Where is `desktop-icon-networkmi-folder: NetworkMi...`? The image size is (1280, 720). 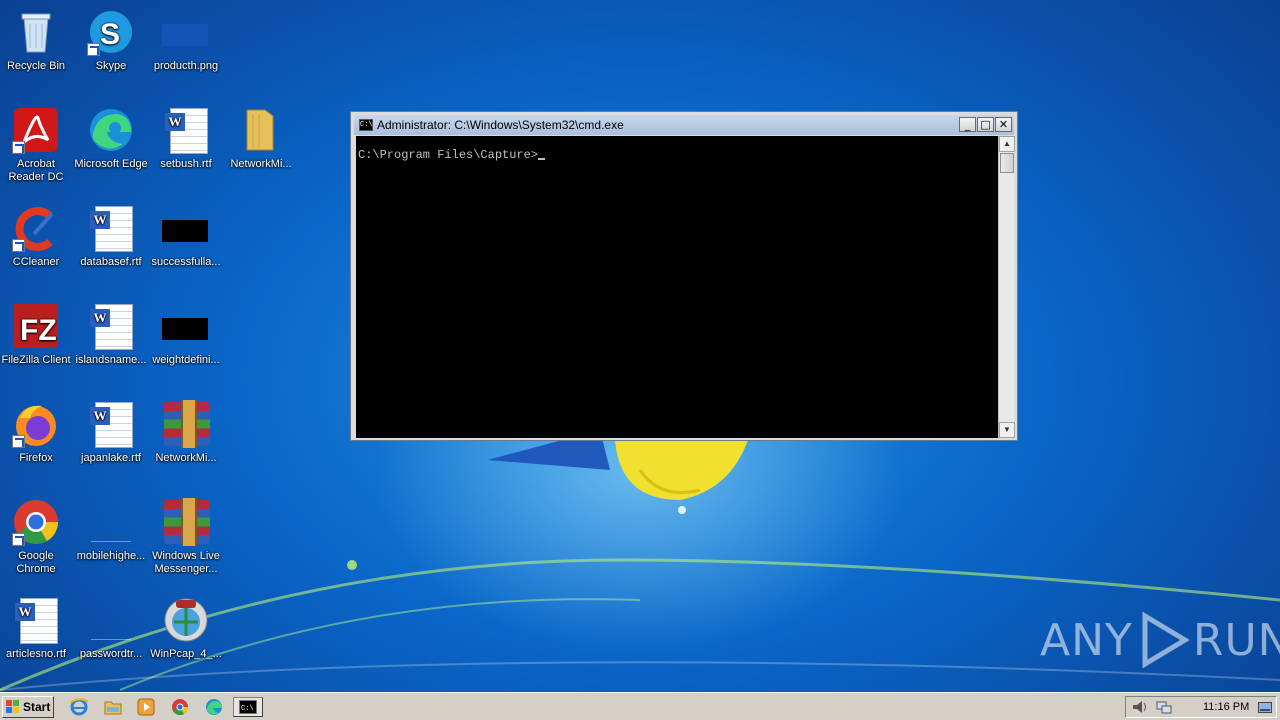 desktop-icon-networkmi-folder: NetworkMi... is located at coordinates (261, 145).